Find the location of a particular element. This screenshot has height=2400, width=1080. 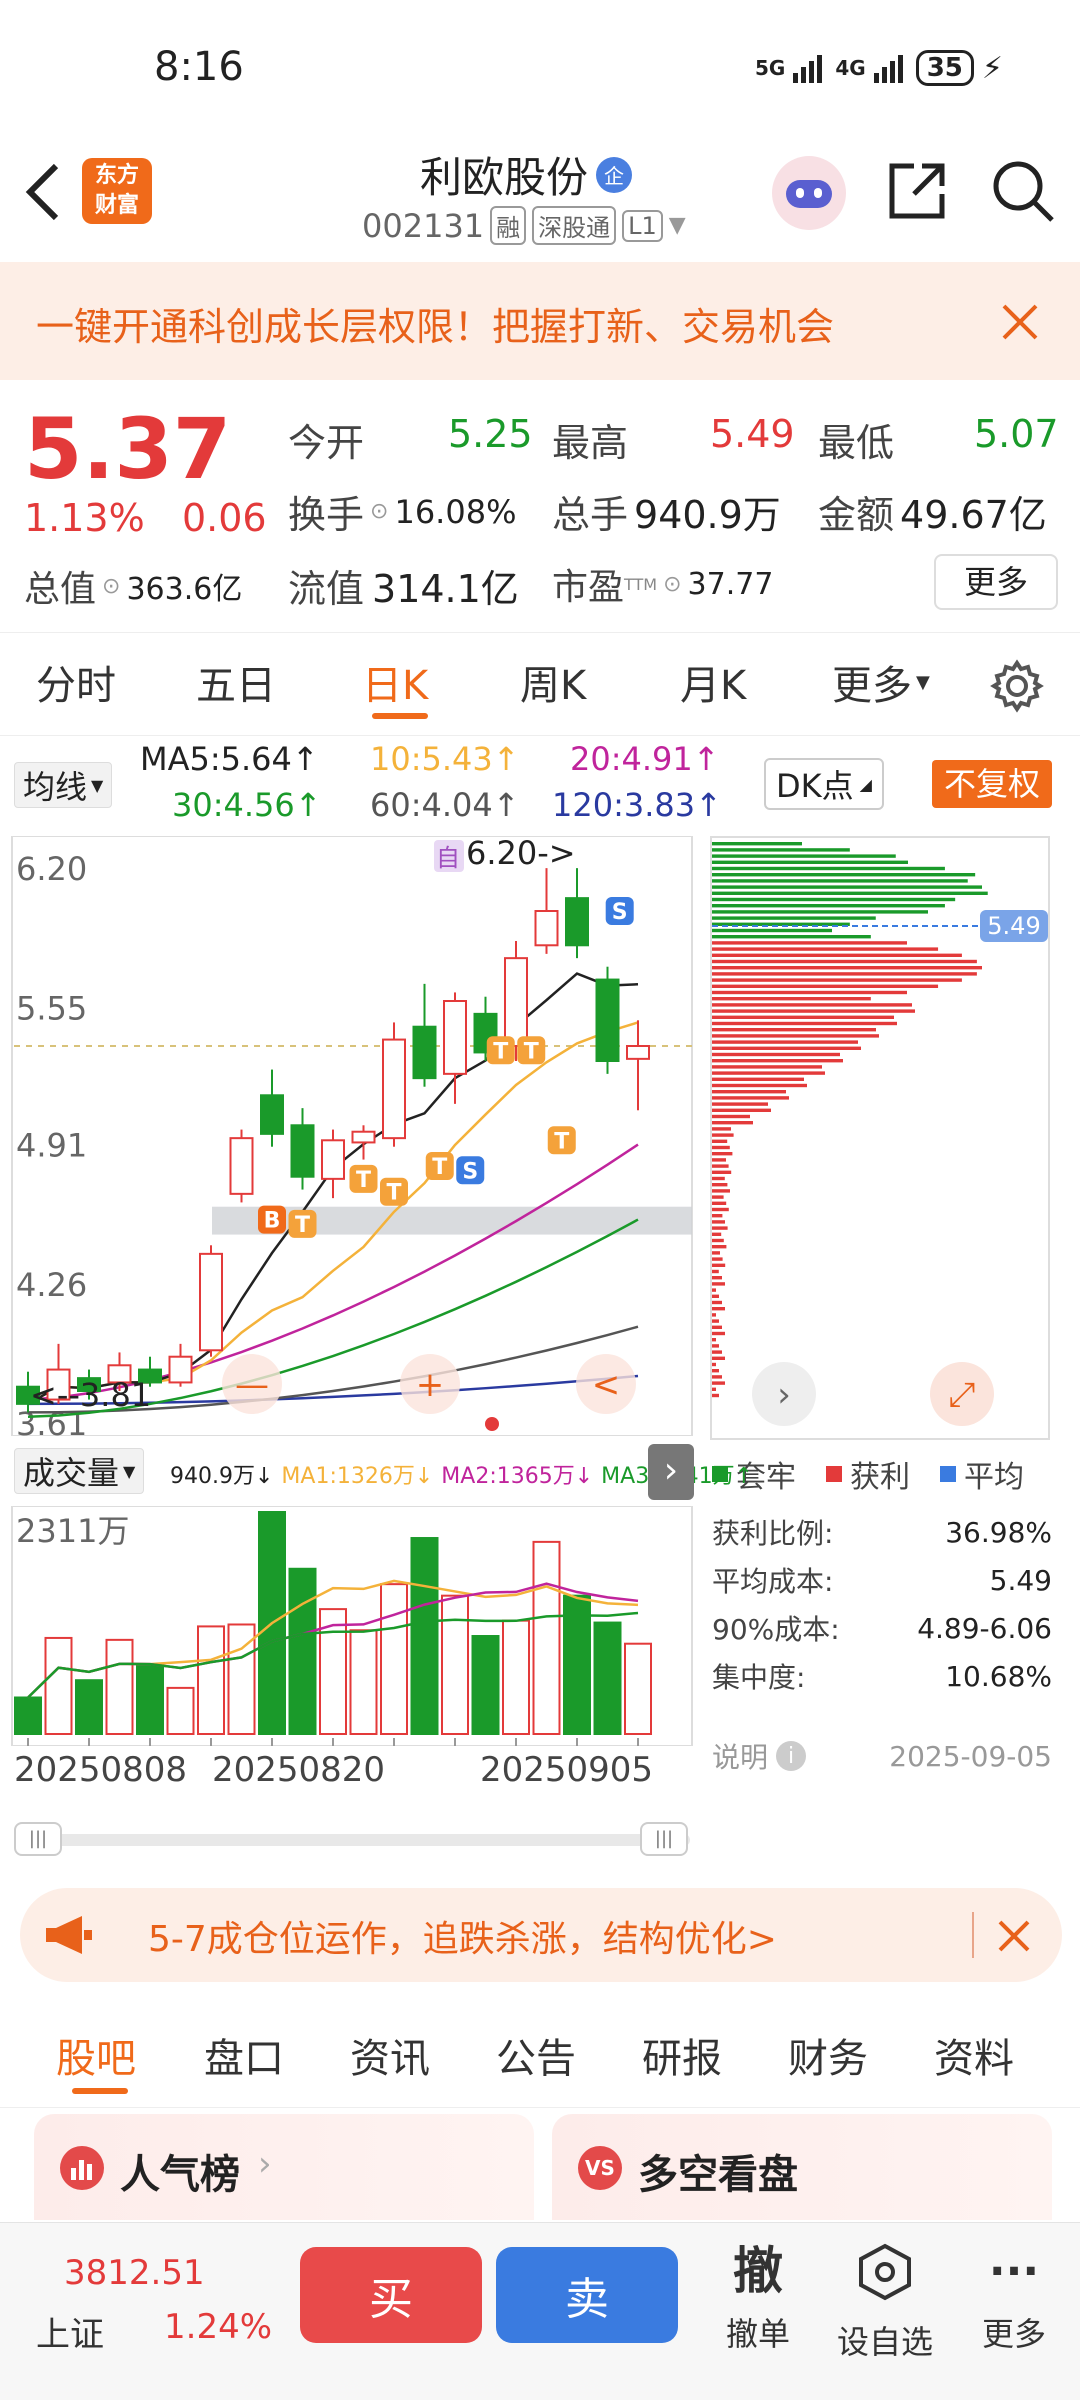

tab-monthly-k: 月K is located at coordinates (713, 682).